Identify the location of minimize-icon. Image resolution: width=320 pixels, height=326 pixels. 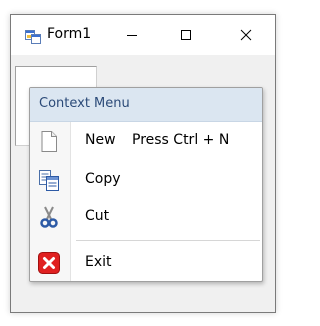
(132, 35).